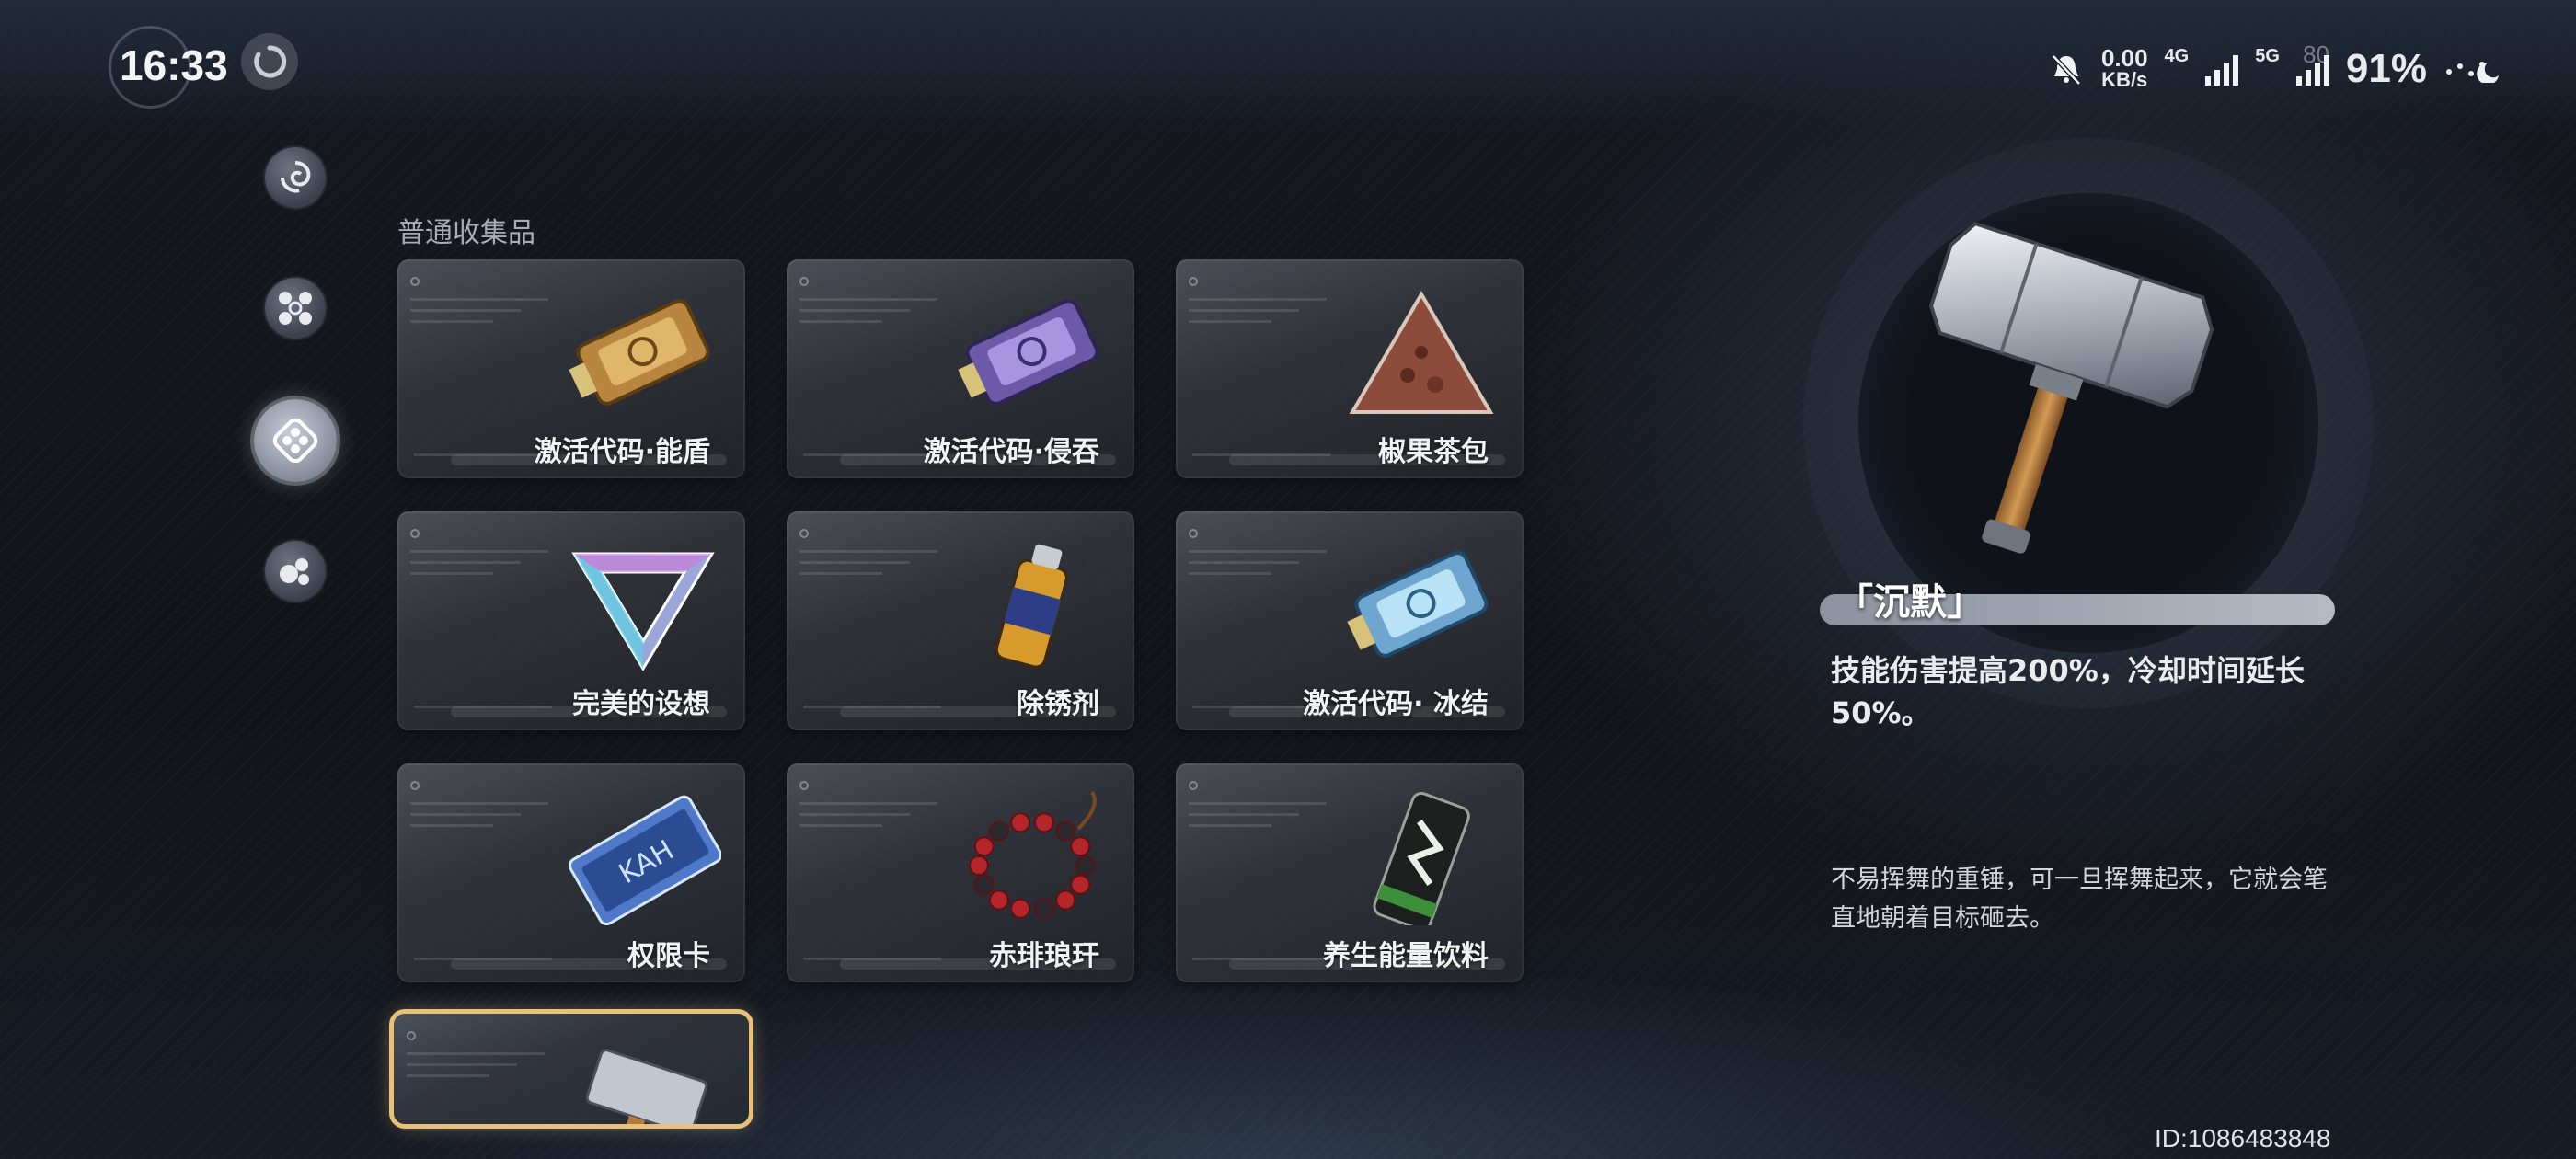 Image resolution: width=2576 pixels, height=1159 pixels. Describe the element at coordinates (1421, 858) in the screenshot. I see `energy-drink-can-icon` at that location.